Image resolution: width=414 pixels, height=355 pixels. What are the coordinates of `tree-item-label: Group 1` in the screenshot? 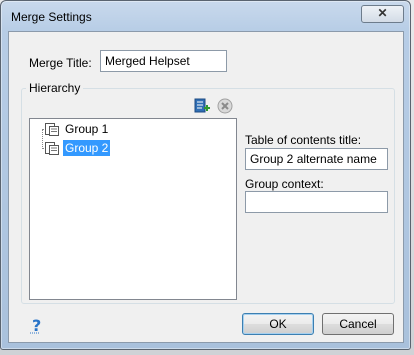 It's located at (87, 129).